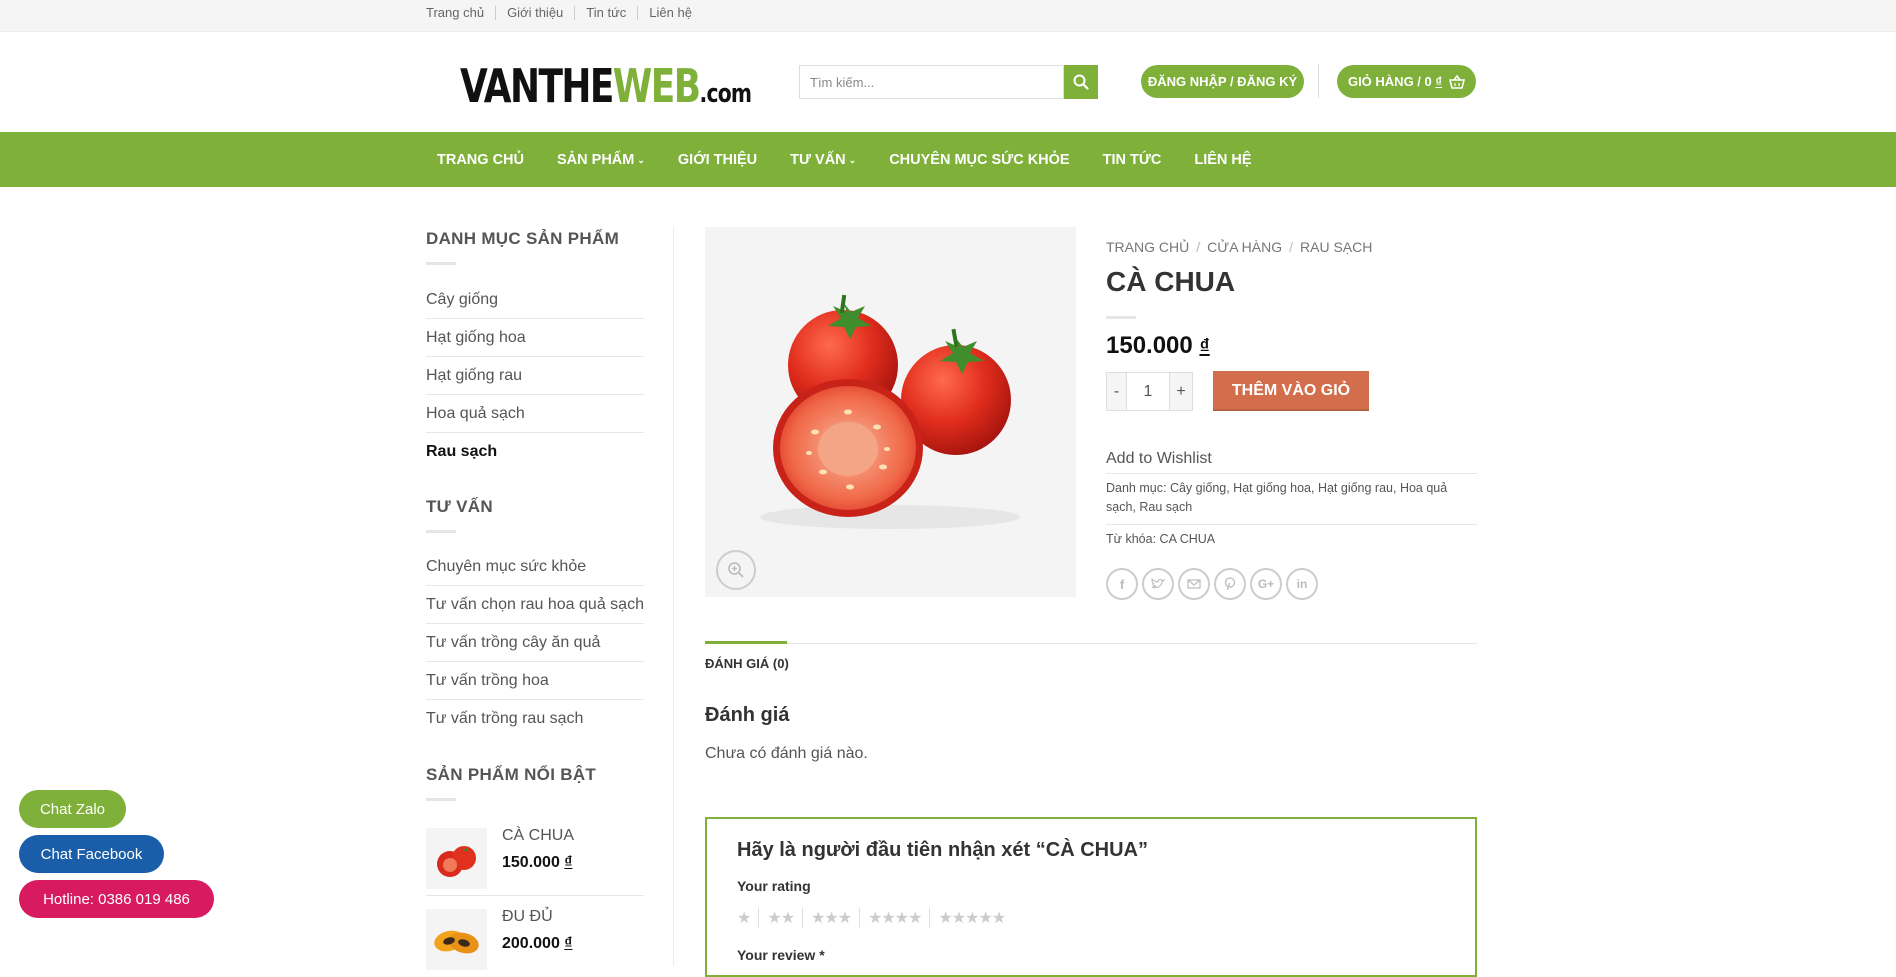 The height and width of the screenshot is (977, 1896). I want to click on top-bar: Trang chủ Giới thiệu Tin tức Liên hệ, so click(948, 16).